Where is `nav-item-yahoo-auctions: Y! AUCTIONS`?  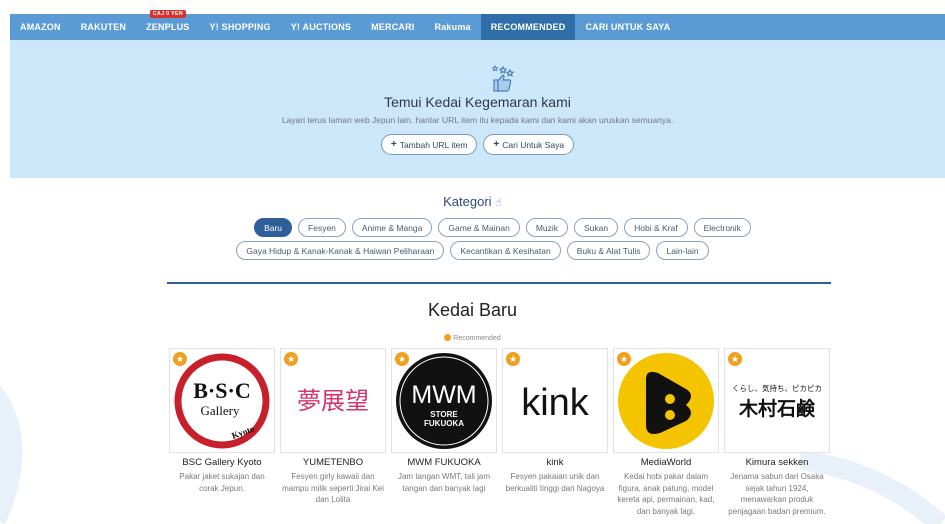
nav-item-yahoo-auctions: Y! AUCTIONS is located at coordinates (321, 27).